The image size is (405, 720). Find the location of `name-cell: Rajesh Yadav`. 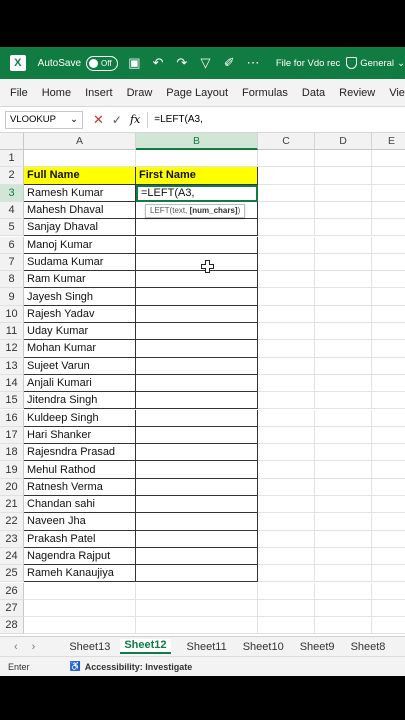

name-cell: Rajesh Yadav is located at coordinates (80, 314).